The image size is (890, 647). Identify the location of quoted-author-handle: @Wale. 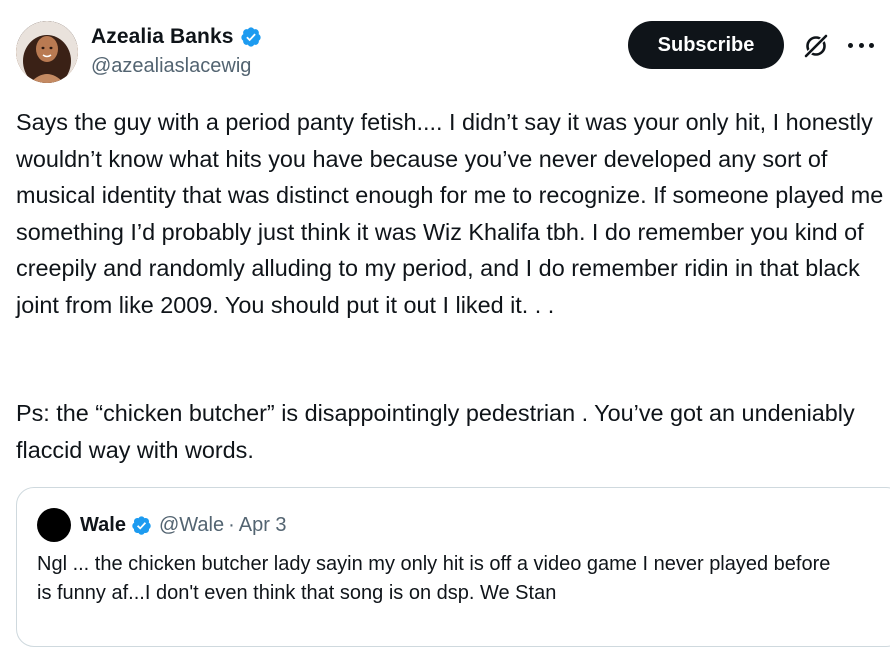
(191, 525).